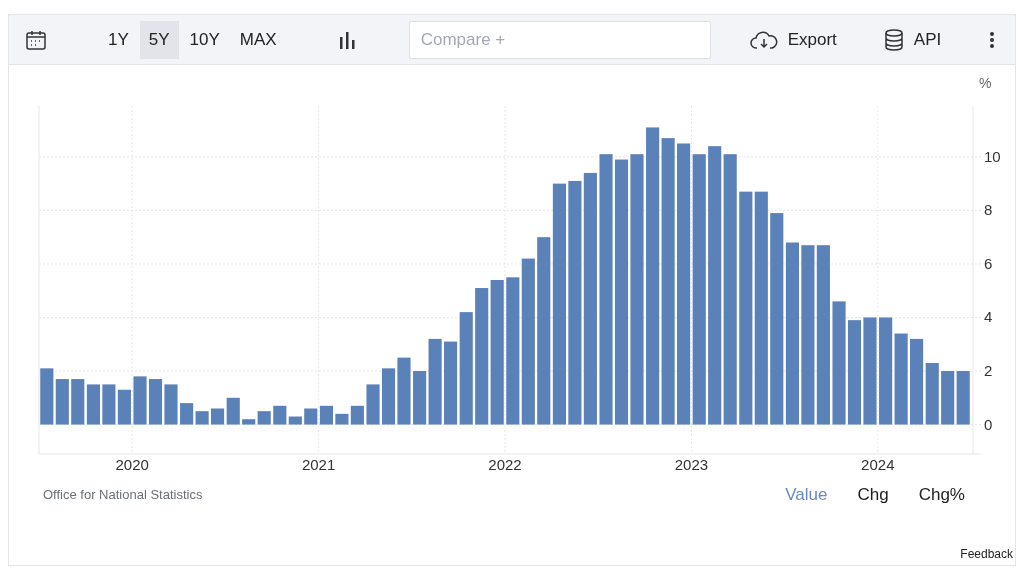 This screenshot has width=1024, height=578. What do you see at coordinates (505, 464) in the screenshot?
I see `x-axis-label: 2022` at bounding box center [505, 464].